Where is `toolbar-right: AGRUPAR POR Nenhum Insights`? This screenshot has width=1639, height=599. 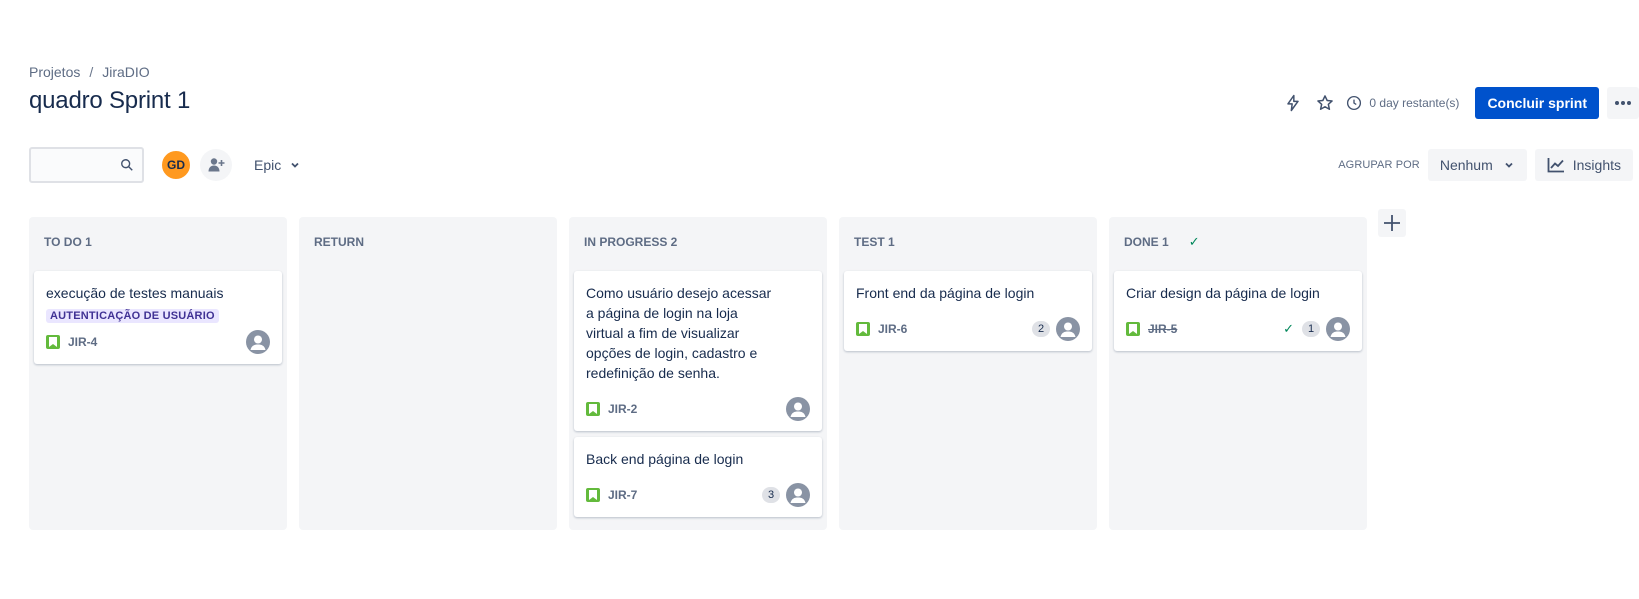 toolbar-right: AGRUPAR POR Nenhum Insights is located at coordinates (1485, 165).